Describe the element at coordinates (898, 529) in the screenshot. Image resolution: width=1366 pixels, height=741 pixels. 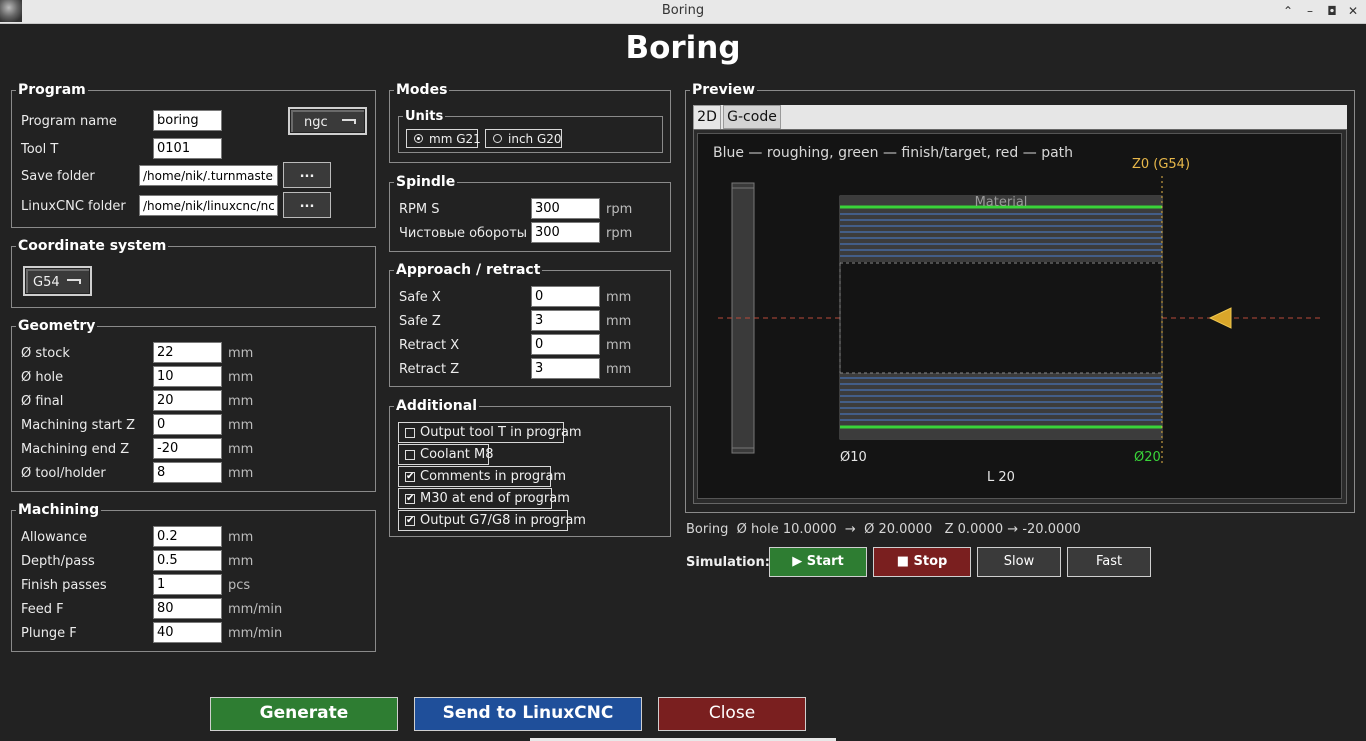
I see `summary-final: Ø 20.0000` at that location.